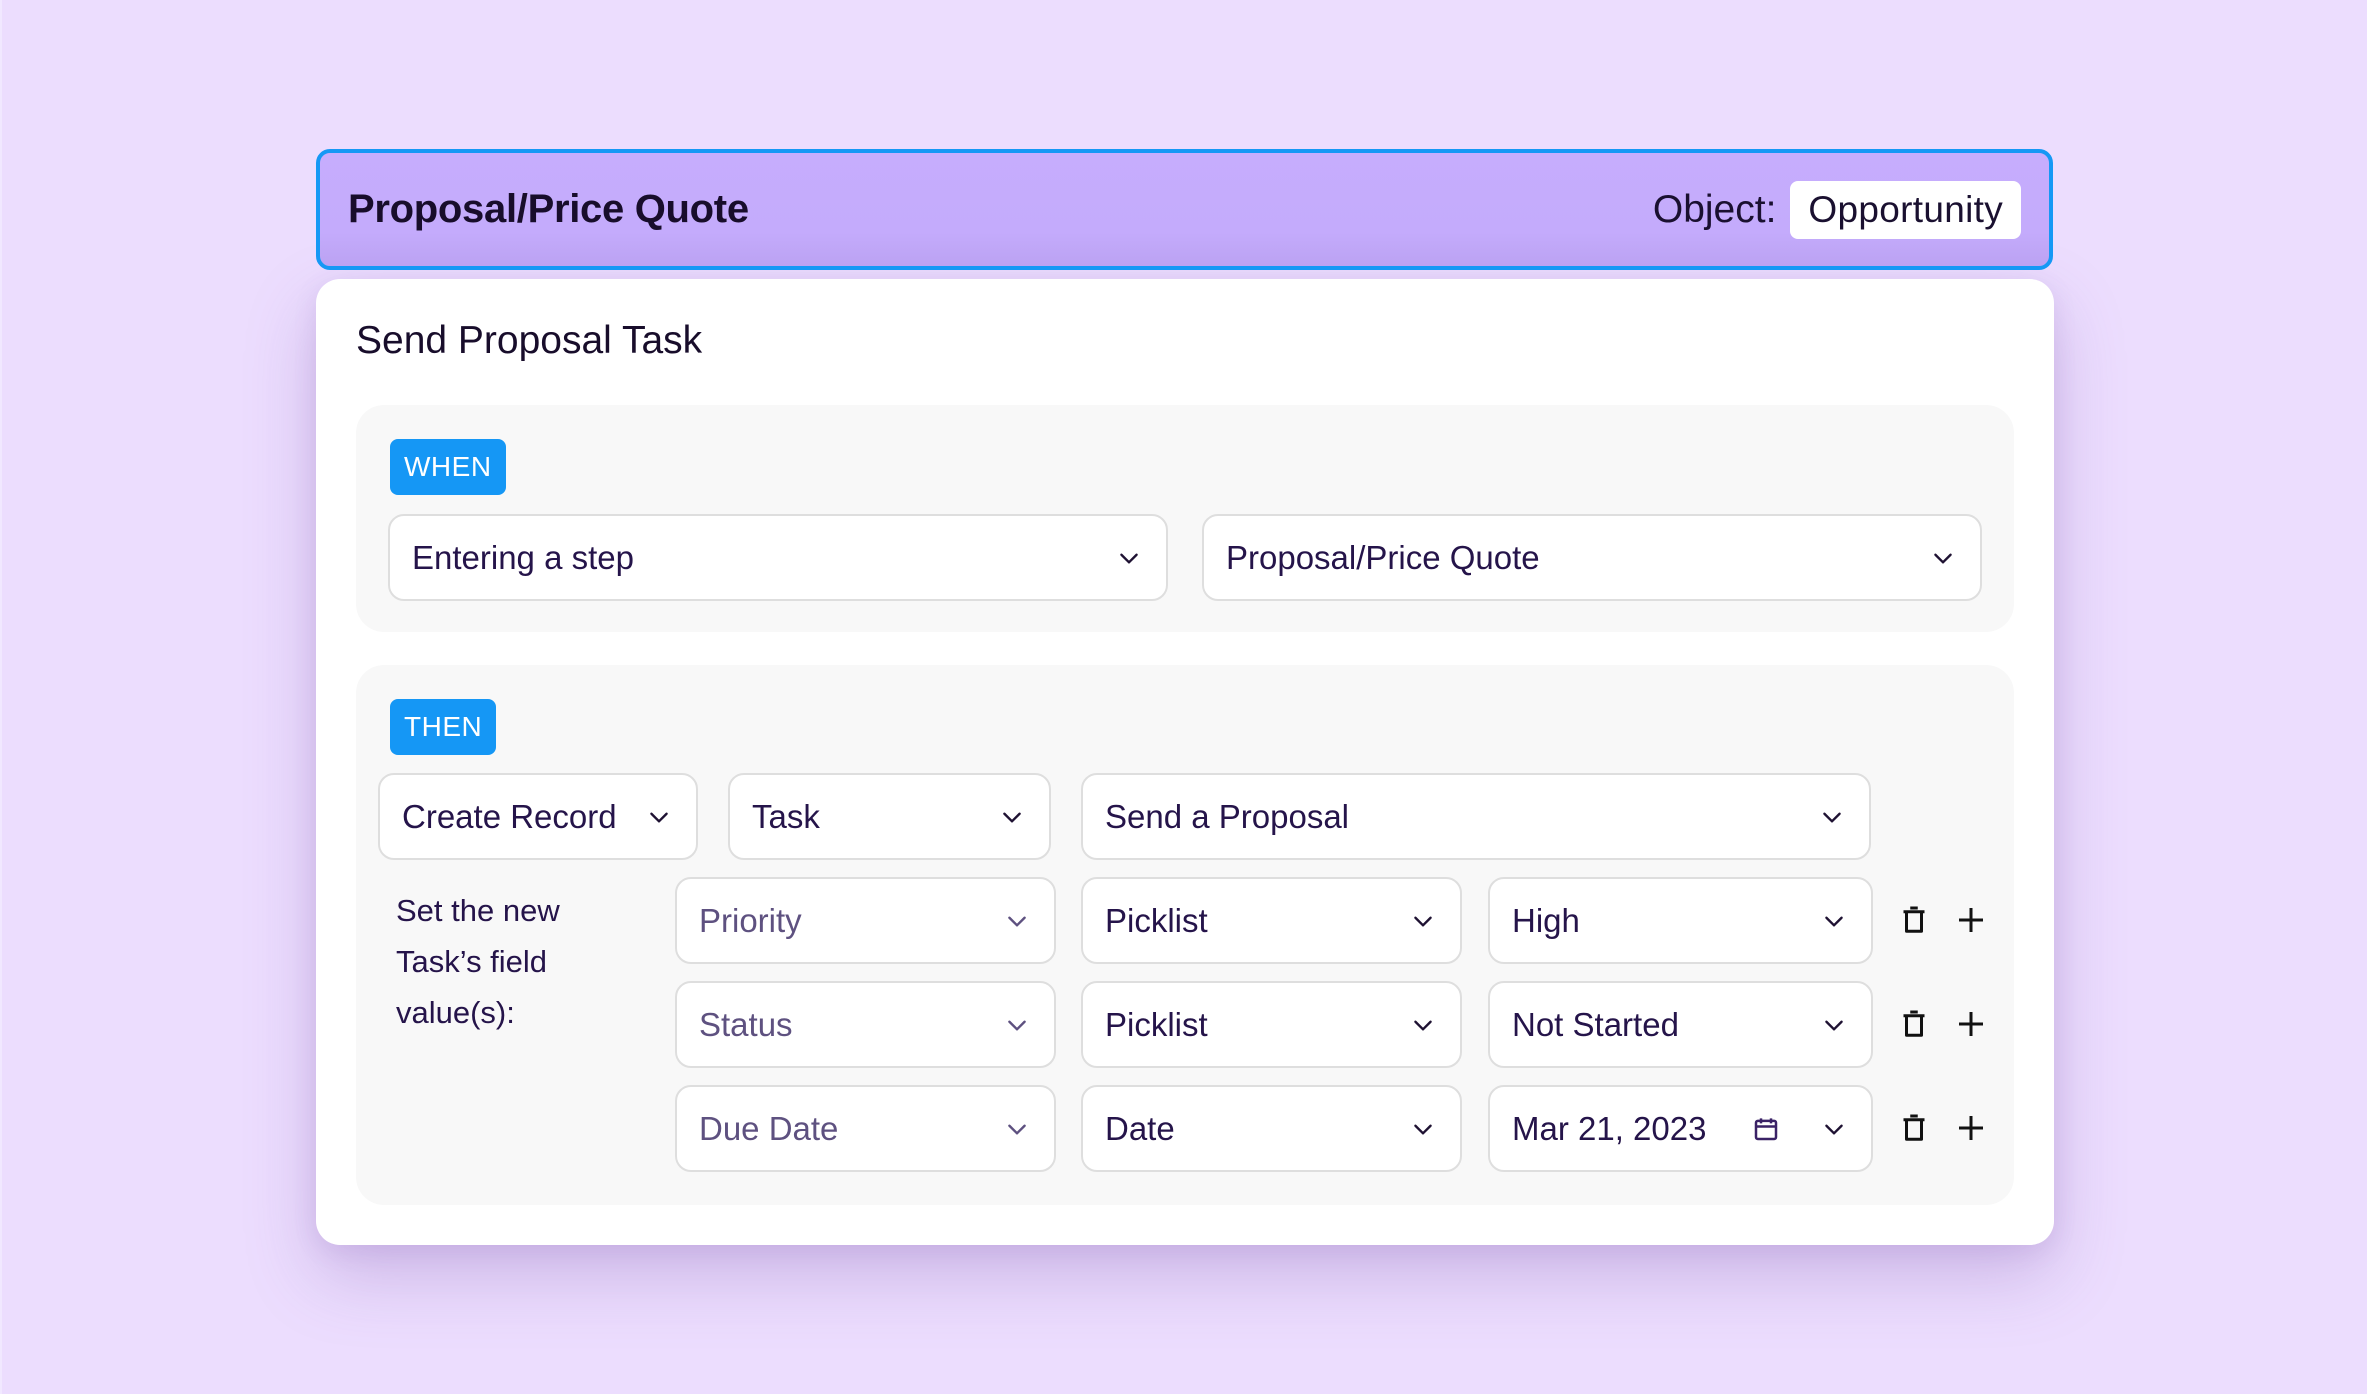 The image size is (2367, 1394). Describe the element at coordinates (1680, 1024) in the screenshot. I see `field-value-dropdown: Not Started` at that location.